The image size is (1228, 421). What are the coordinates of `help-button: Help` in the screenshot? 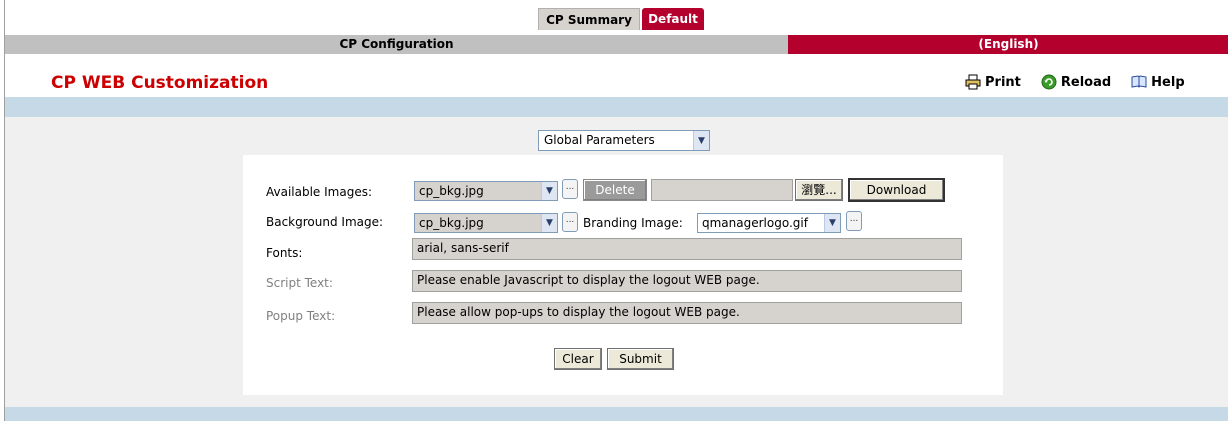 It's located at (1158, 82).